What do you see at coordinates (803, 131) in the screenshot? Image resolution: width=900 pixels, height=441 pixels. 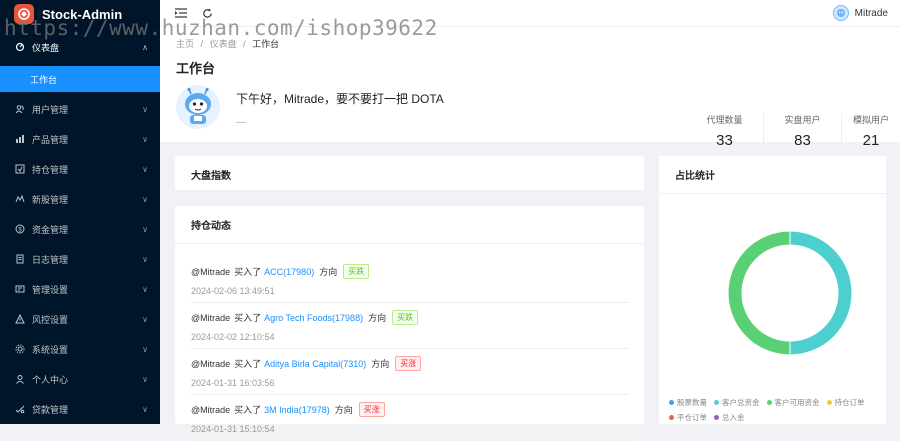 I see `stat-real-users: 实盘用户 83` at bounding box center [803, 131].